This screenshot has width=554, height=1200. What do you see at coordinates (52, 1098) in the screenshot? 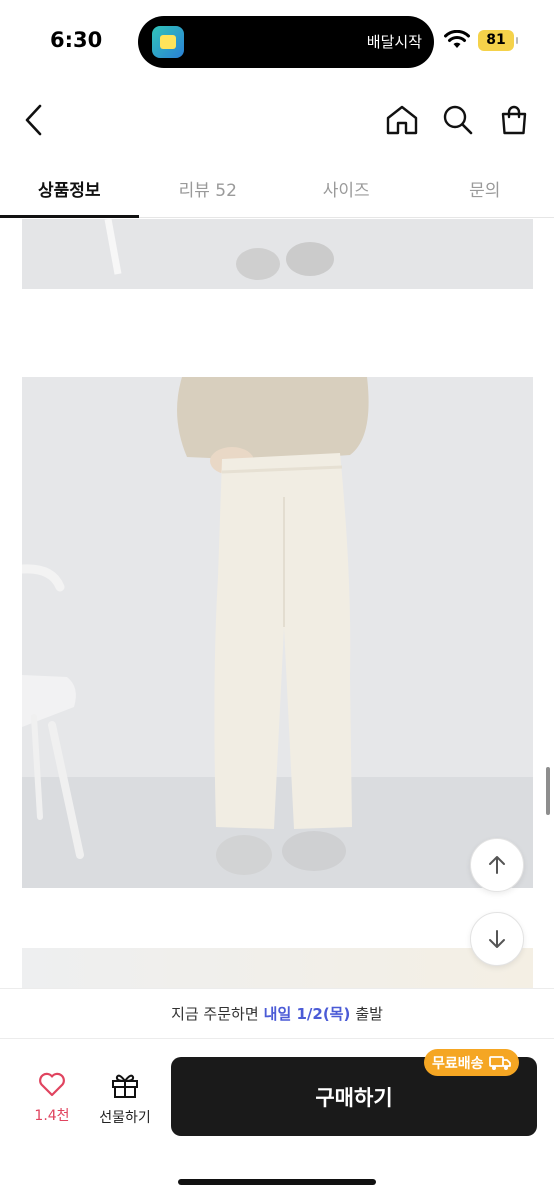
I see `like-button: 1.4천` at bounding box center [52, 1098].